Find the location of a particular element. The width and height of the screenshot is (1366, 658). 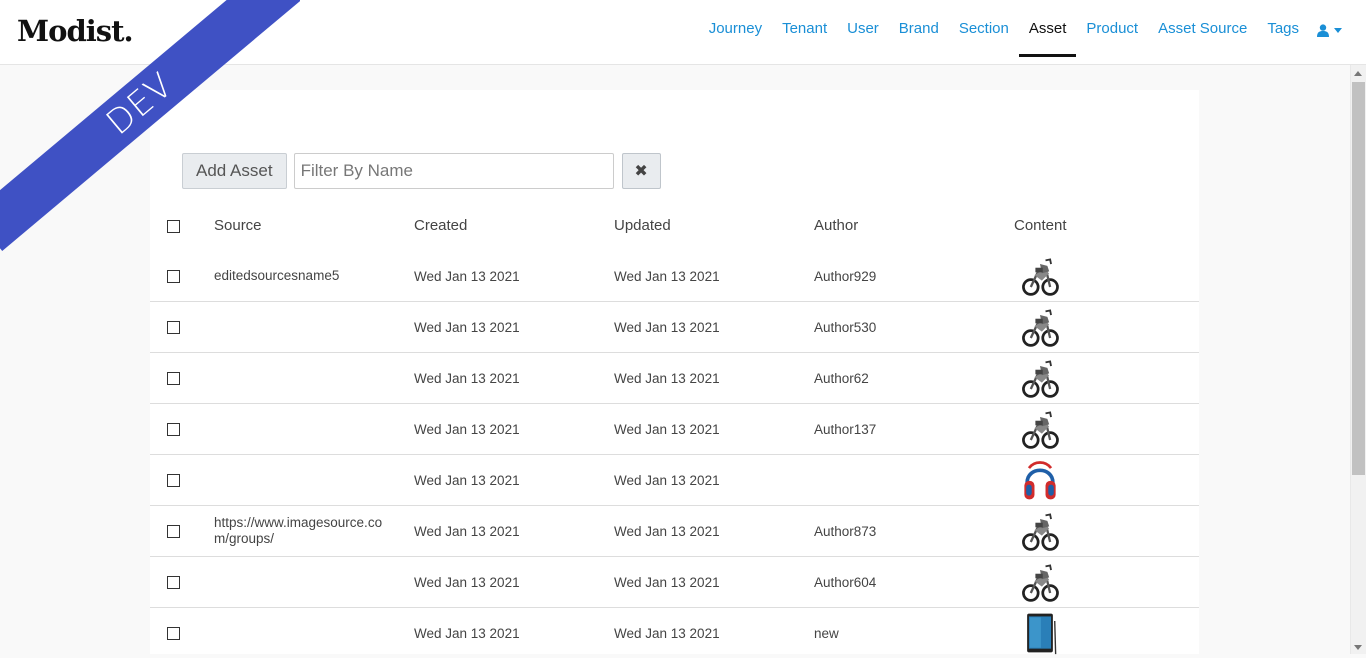

nav-item-asset: Asset is located at coordinates (1048, 29).